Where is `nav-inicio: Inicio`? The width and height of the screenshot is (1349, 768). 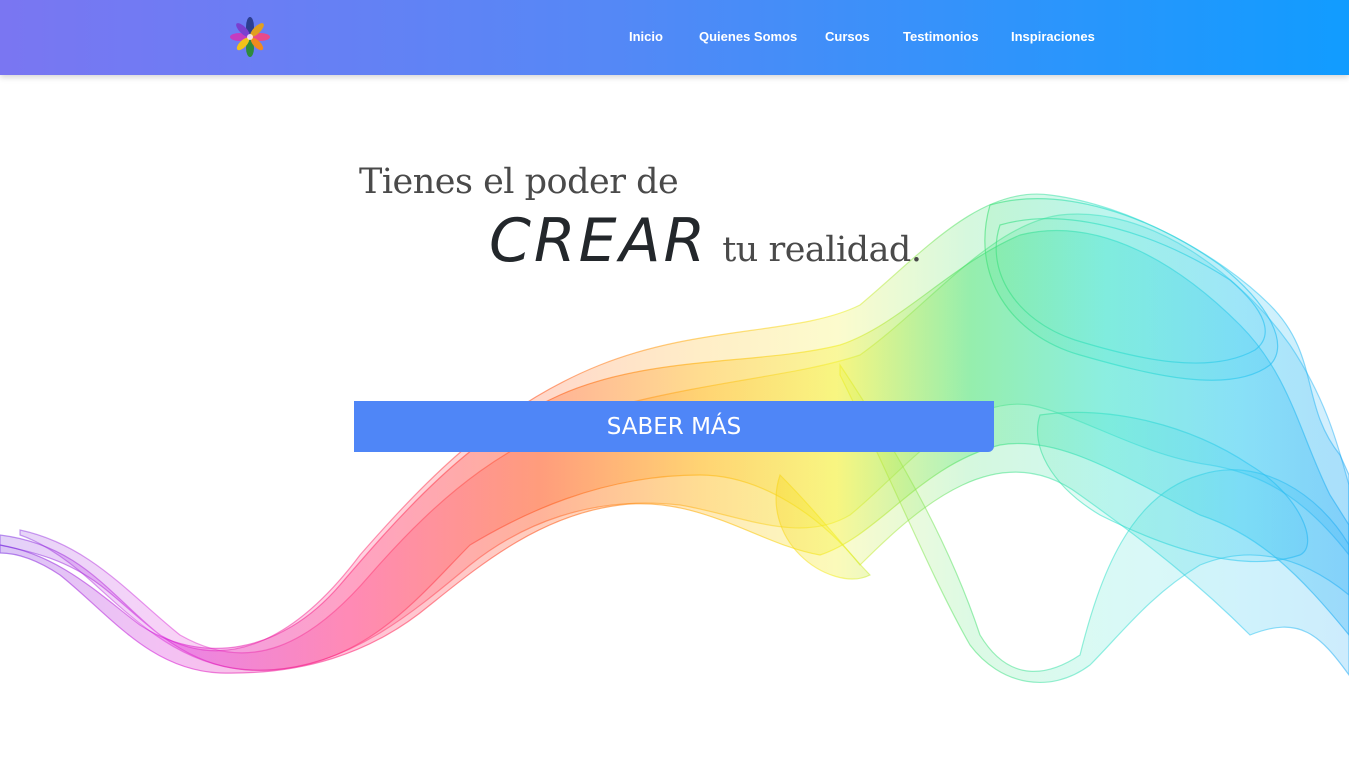
nav-inicio: Inicio is located at coordinates (646, 36).